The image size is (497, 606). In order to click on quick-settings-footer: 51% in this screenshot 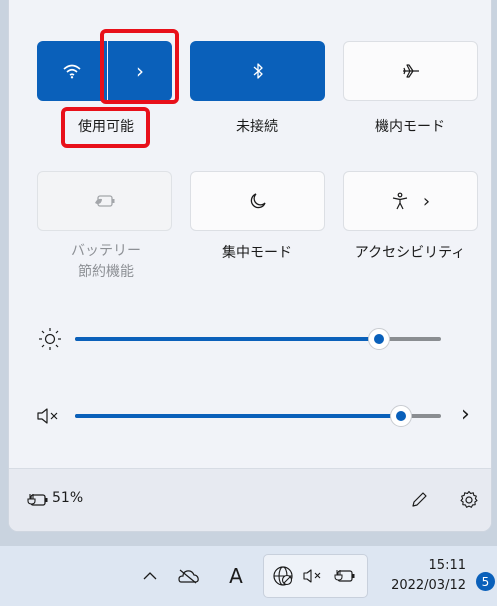, I will do `click(250, 499)`.